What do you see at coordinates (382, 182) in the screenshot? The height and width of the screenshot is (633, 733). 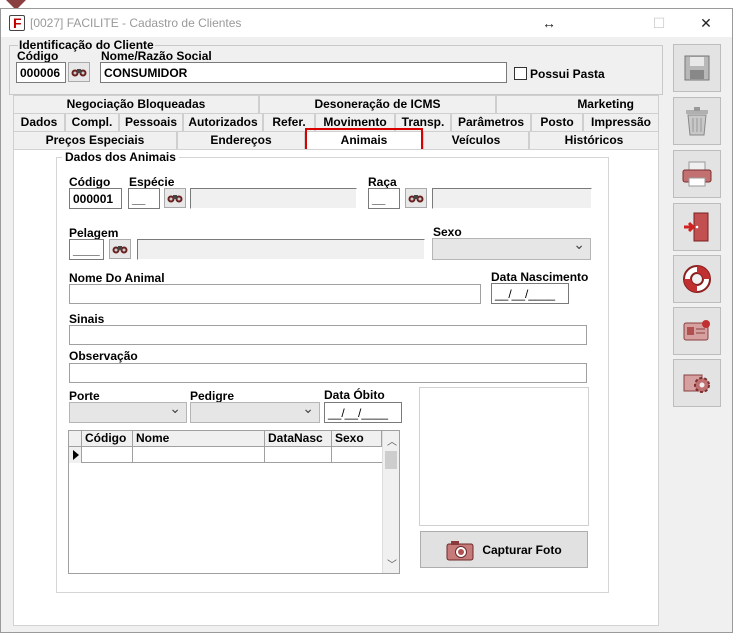 I see `raca-label: Raça` at bounding box center [382, 182].